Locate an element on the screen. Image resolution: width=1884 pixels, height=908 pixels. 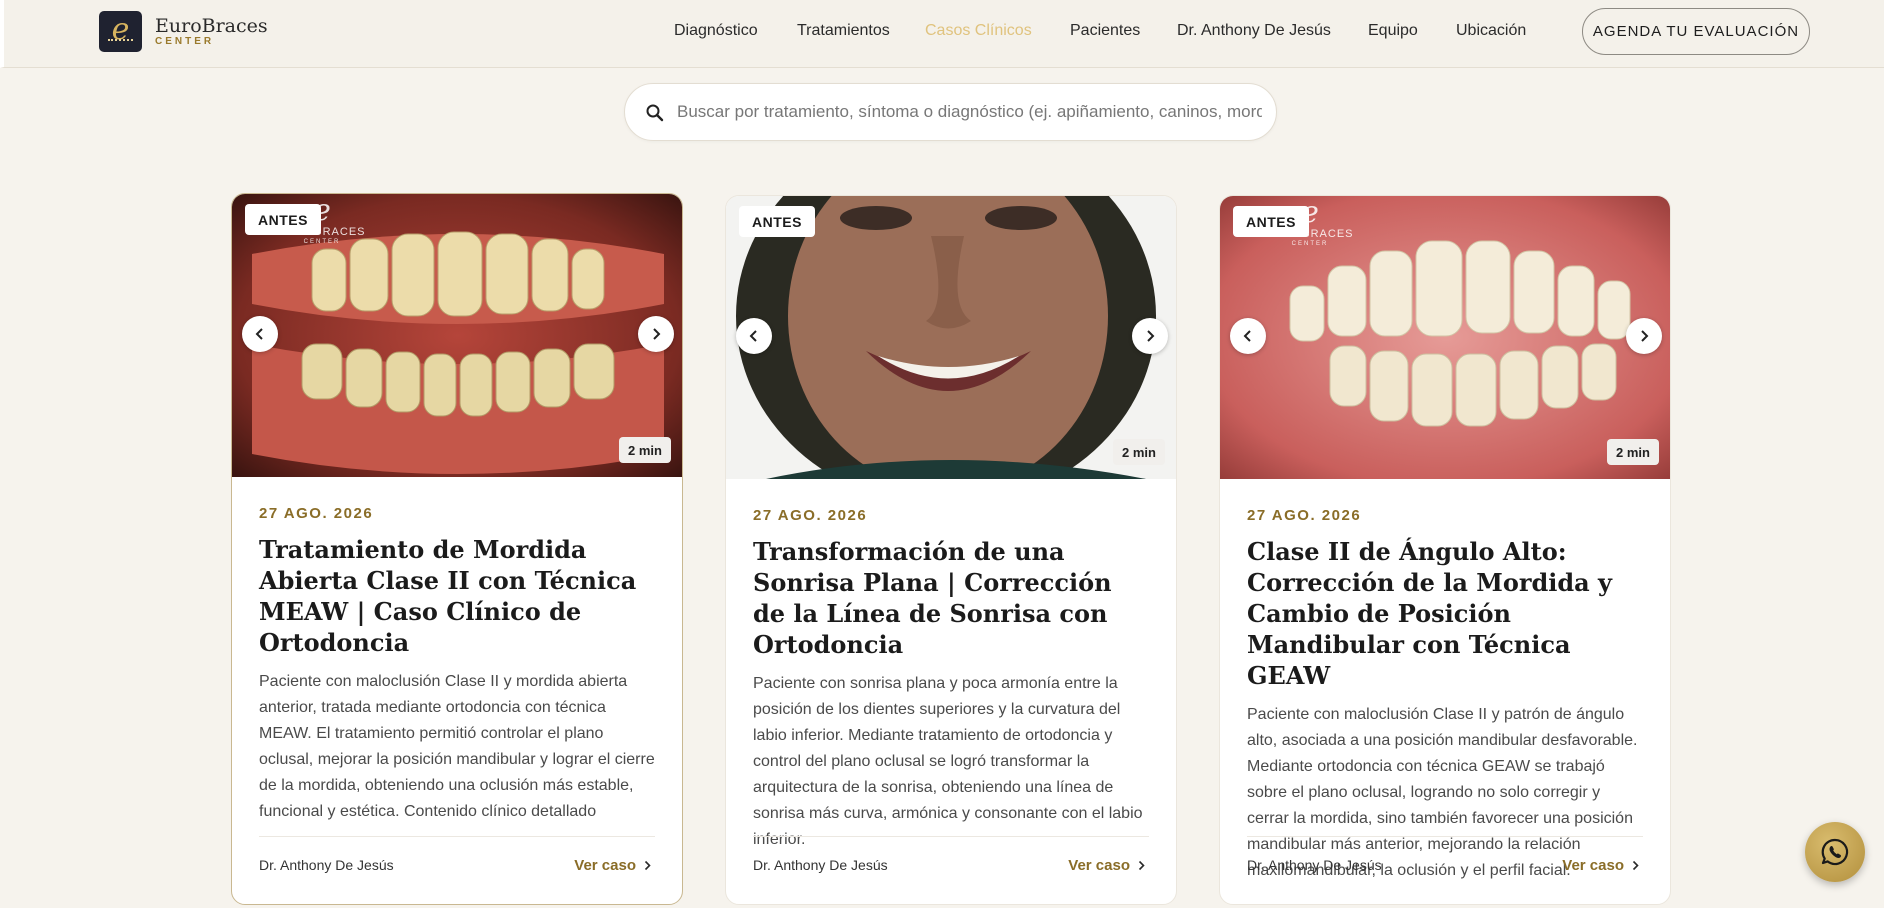
book-evaluation-button: AGENDA TU EVALUACIÓN is located at coordinates (1696, 31).